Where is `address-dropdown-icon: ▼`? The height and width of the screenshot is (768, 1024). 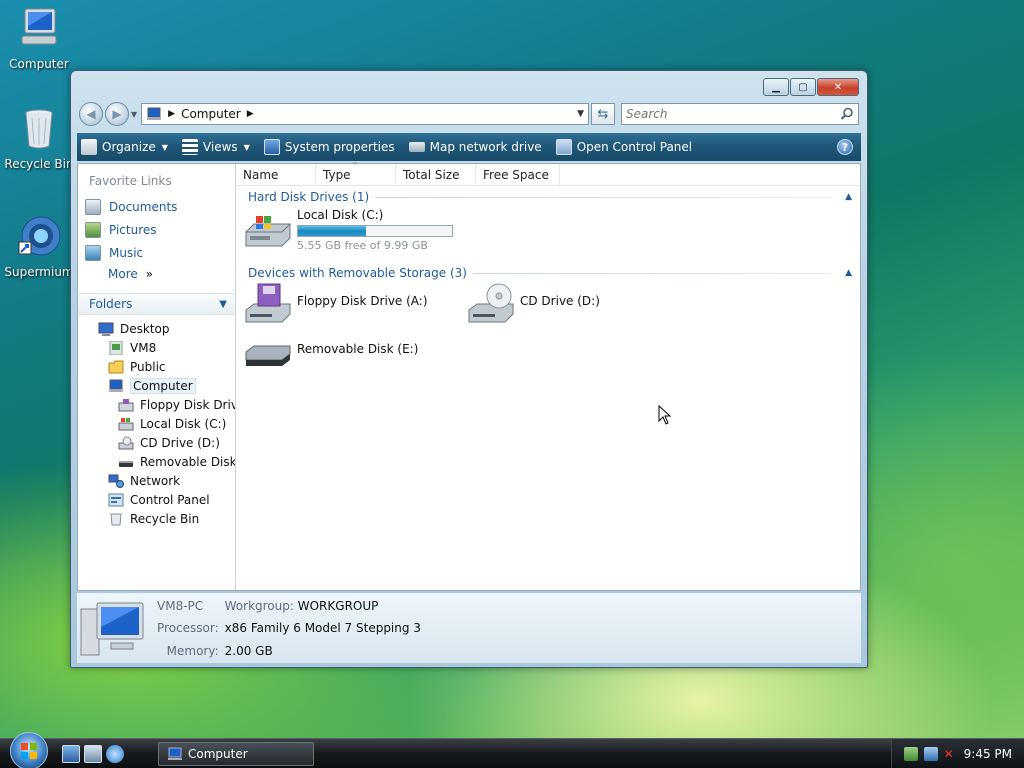
address-dropdown-icon: ▼ is located at coordinates (580, 114).